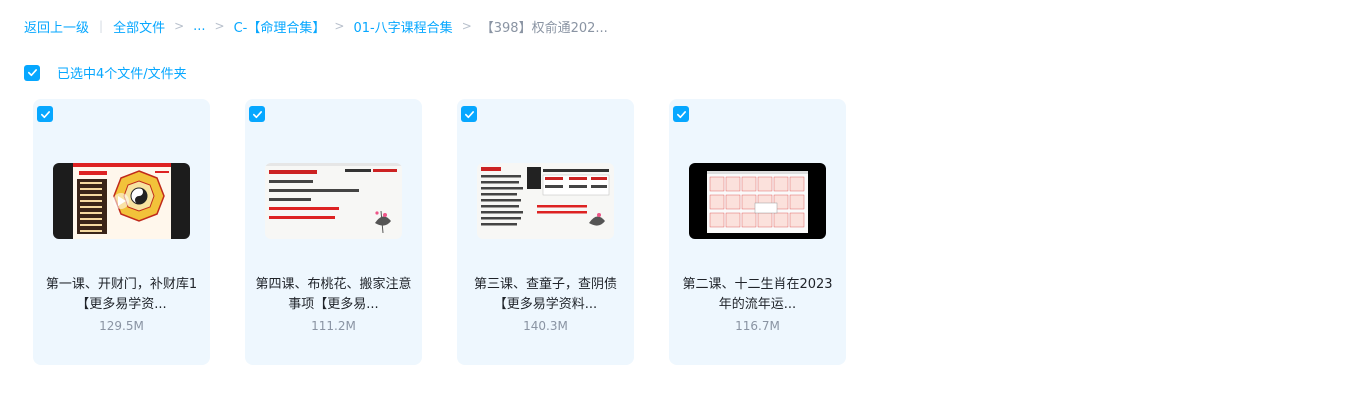 The image size is (1364, 414). What do you see at coordinates (280, 26) in the screenshot?
I see `breadcrumb-item-fortune-collection: C-【命理合集】` at bounding box center [280, 26].